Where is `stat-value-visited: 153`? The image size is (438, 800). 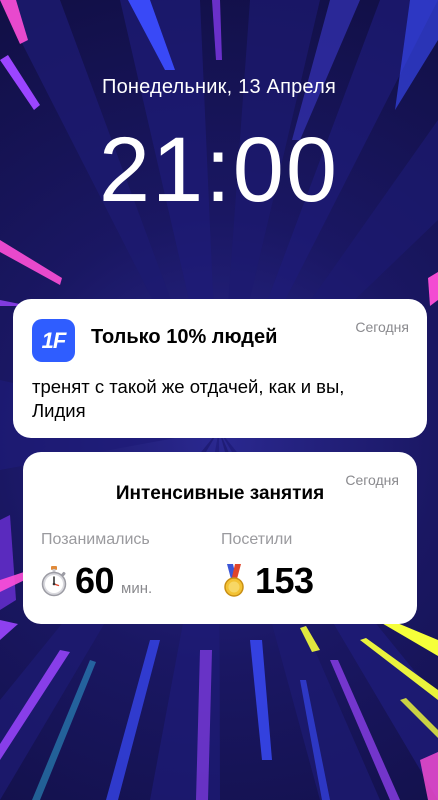
stat-value-visited: 153 is located at coordinates (284, 580).